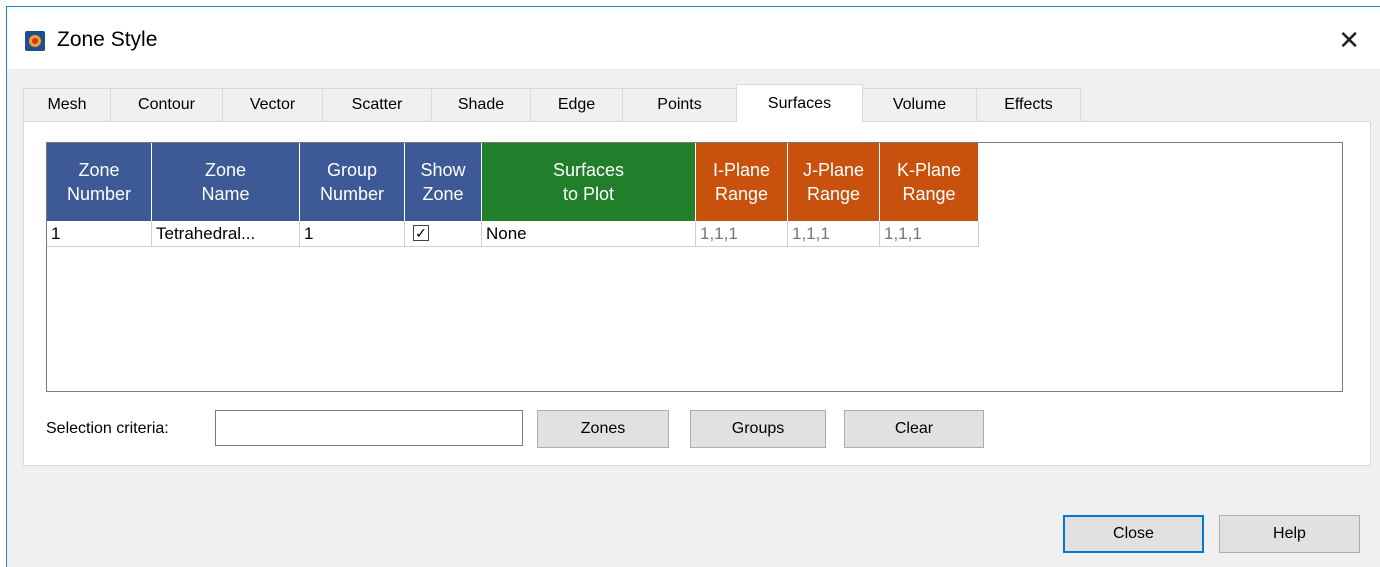  I want to click on title-bar: Zone Style ✕, so click(693, 38).